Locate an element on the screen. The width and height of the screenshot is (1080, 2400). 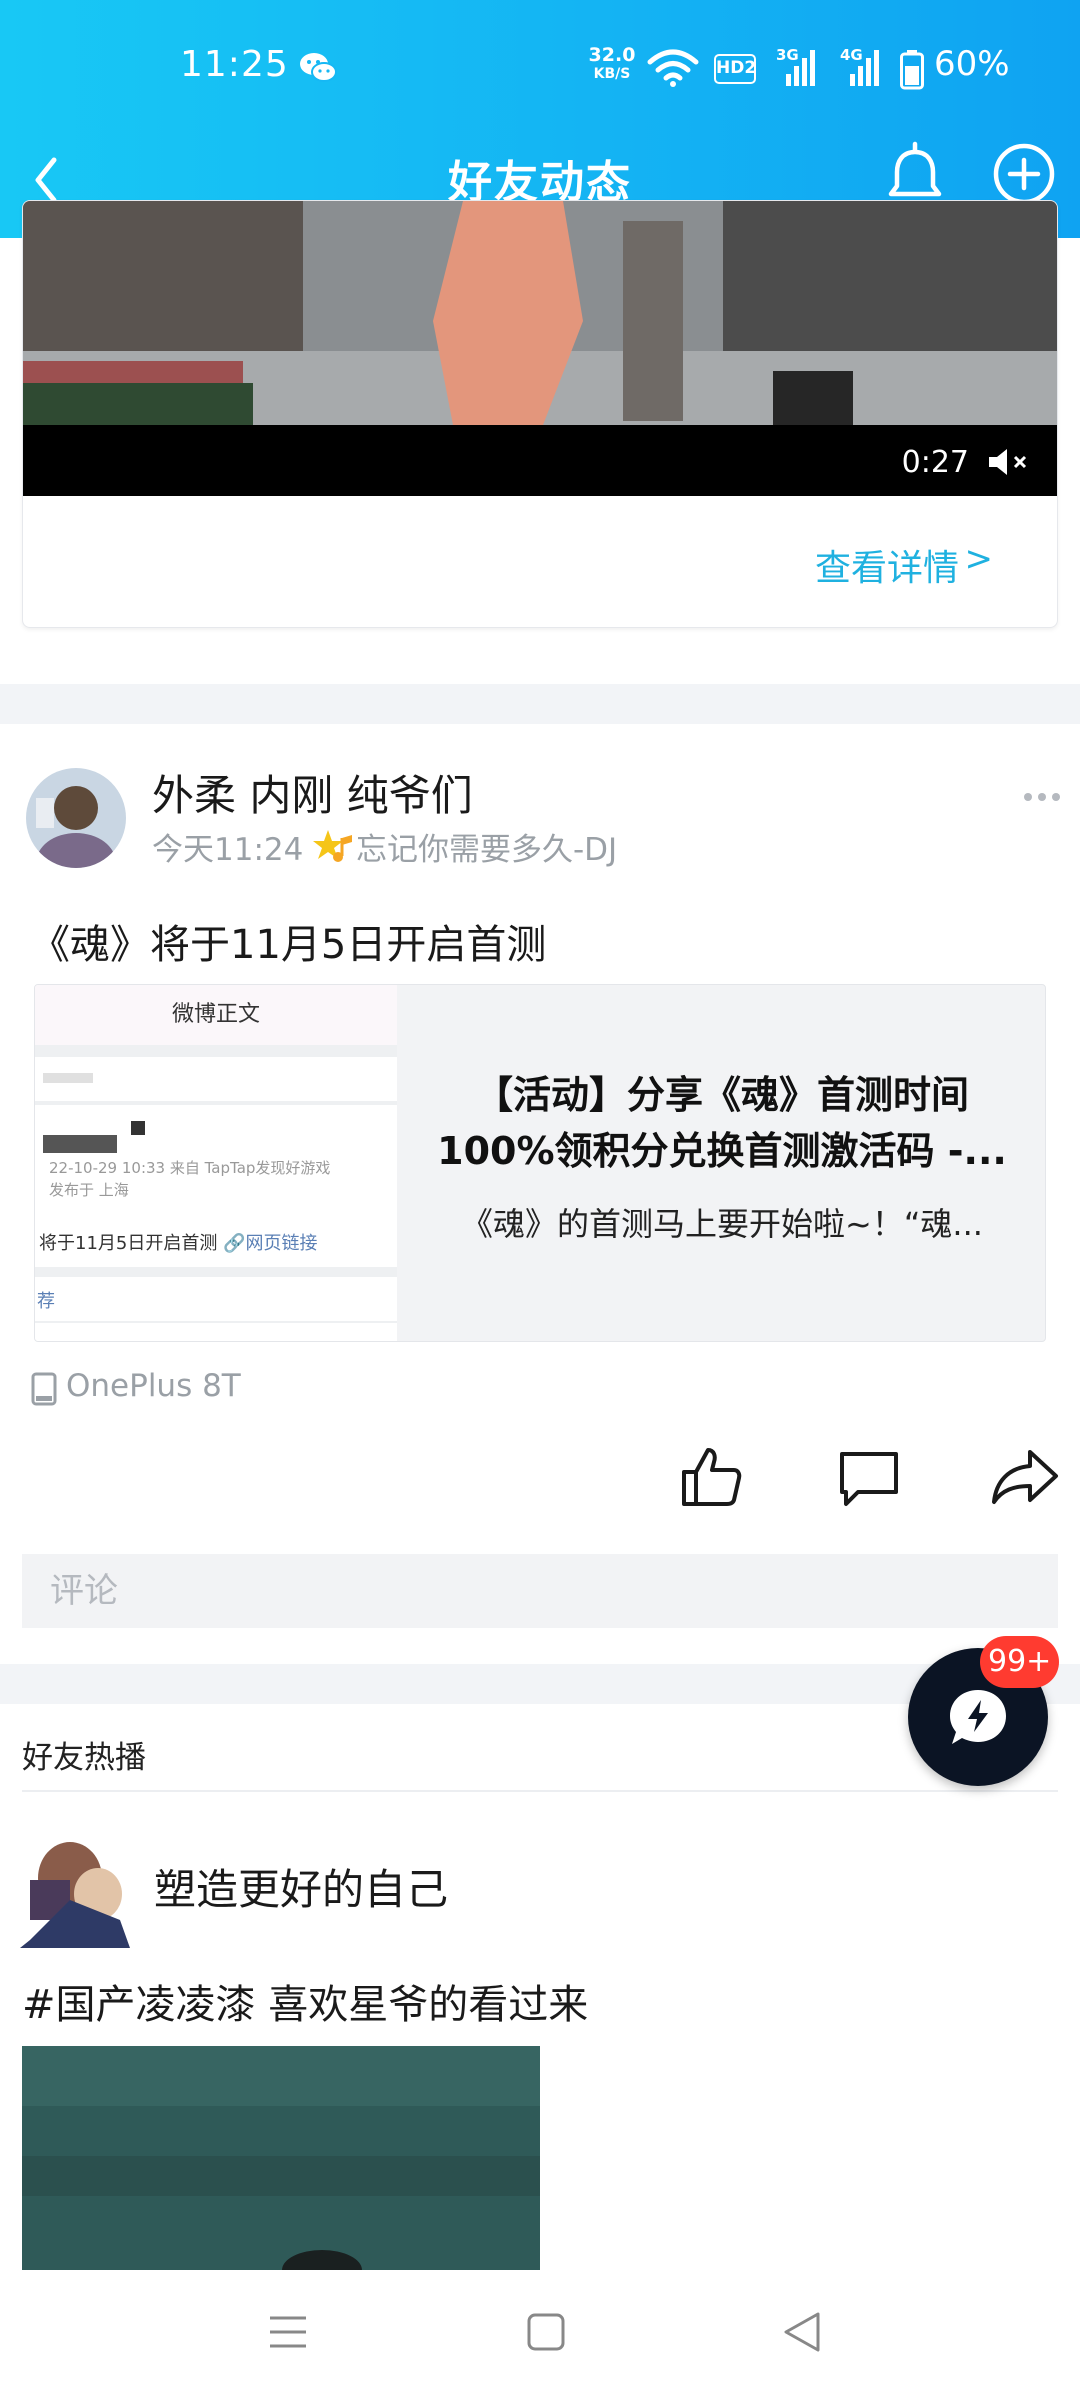
view-details-link: 查看详情 is located at coordinates (887, 565).